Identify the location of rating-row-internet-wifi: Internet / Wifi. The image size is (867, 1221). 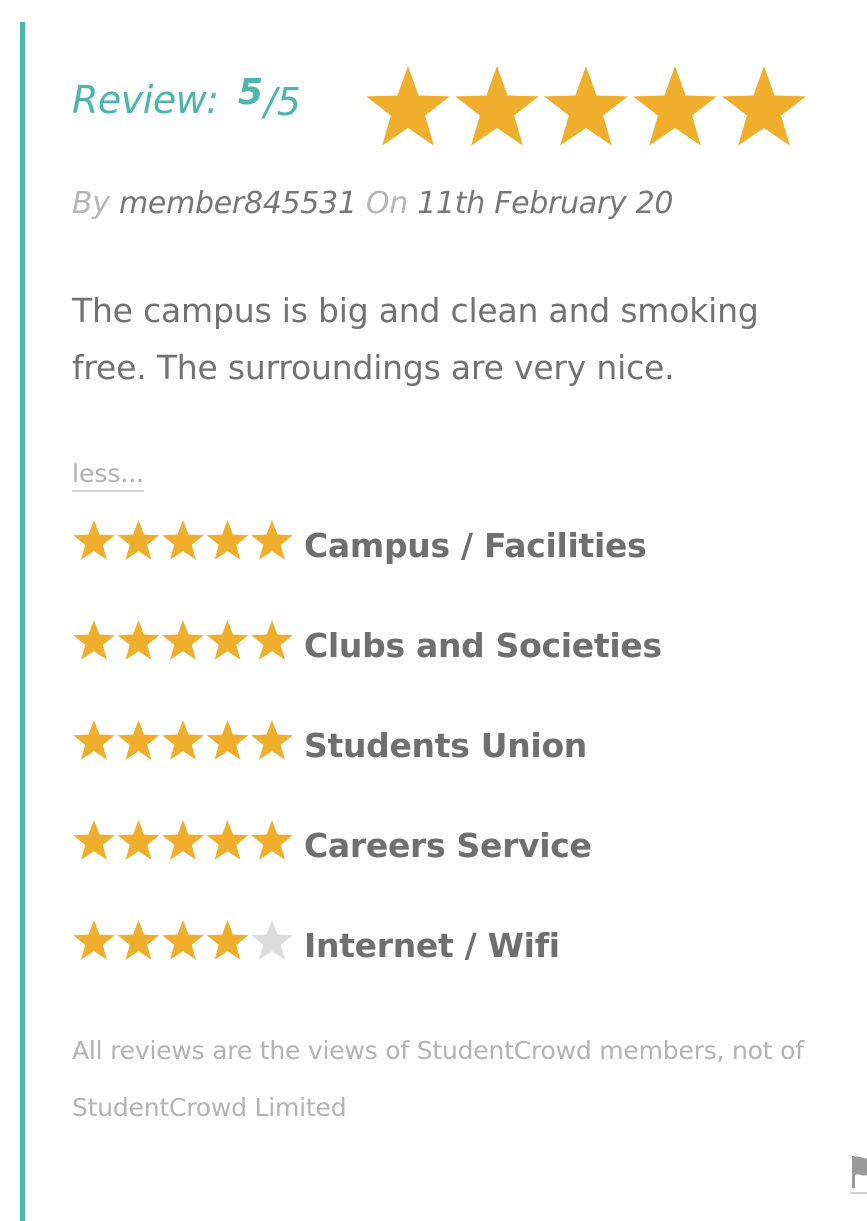
(442, 946).